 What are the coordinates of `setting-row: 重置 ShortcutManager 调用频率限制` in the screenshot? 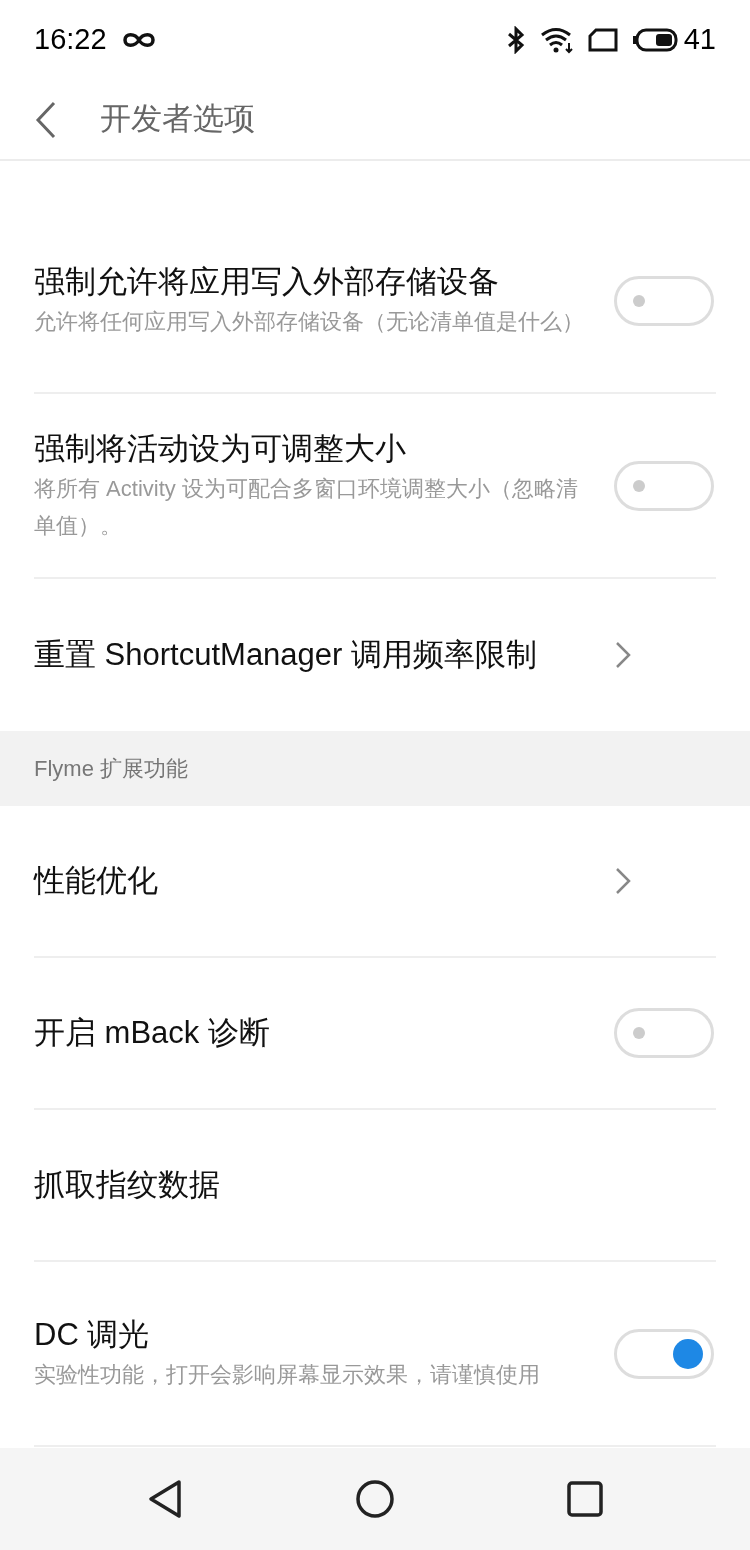 It's located at (375, 655).